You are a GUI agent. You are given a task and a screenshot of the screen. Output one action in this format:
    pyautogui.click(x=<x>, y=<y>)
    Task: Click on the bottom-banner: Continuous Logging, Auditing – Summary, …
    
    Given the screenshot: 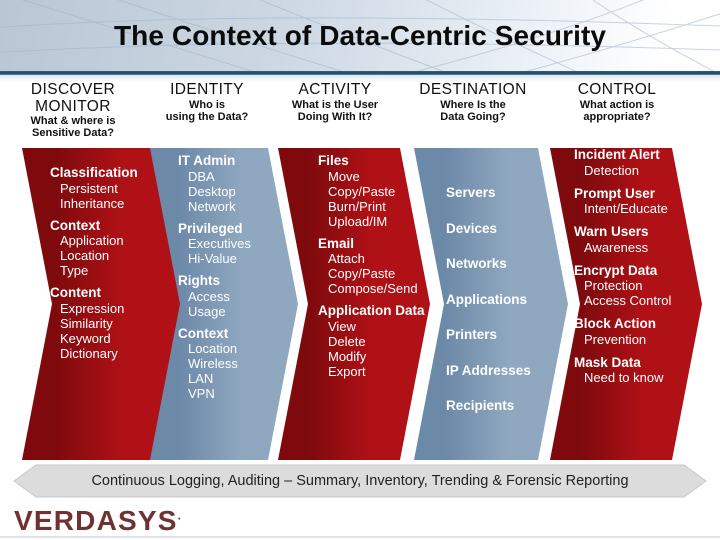 What is the action you would take?
    pyautogui.click(x=360, y=481)
    